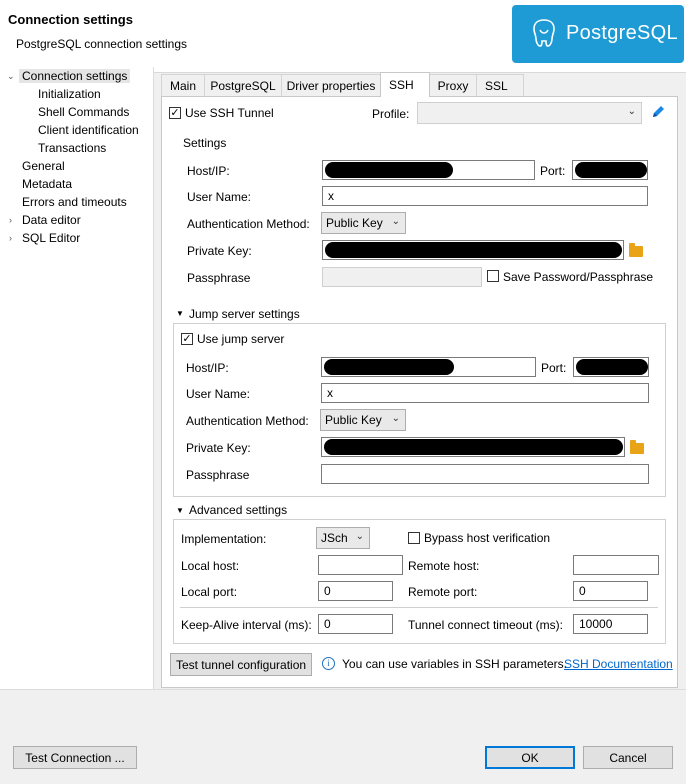  Describe the element at coordinates (328, 663) in the screenshot. I see `info-icon: i` at that location.